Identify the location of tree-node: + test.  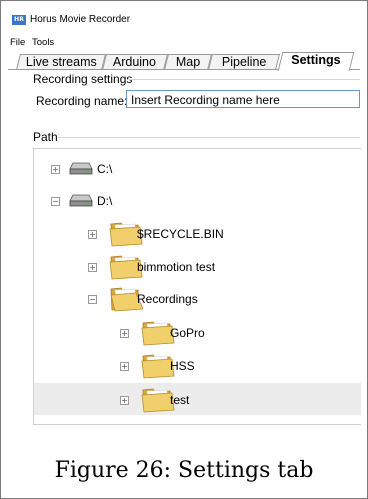
(197, 399).